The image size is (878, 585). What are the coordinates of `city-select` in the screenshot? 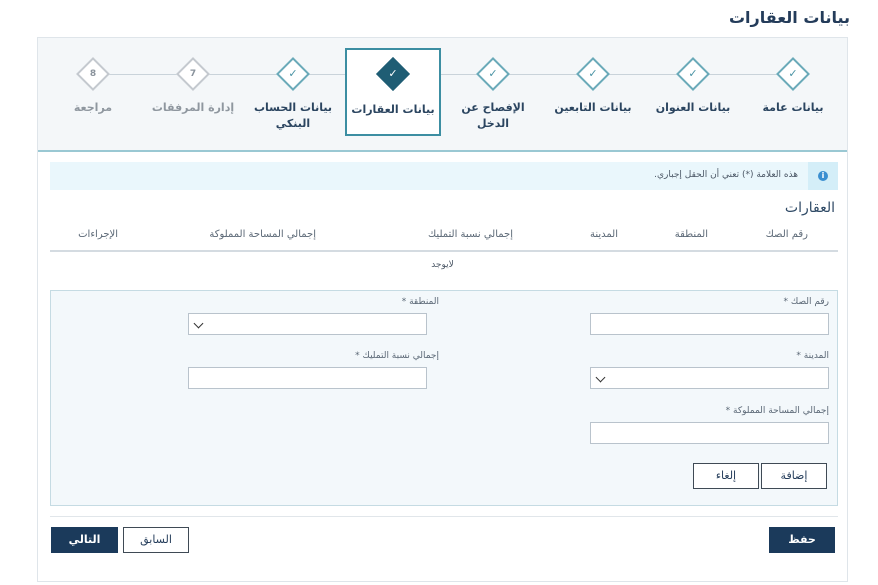 It's located at (709, 378).